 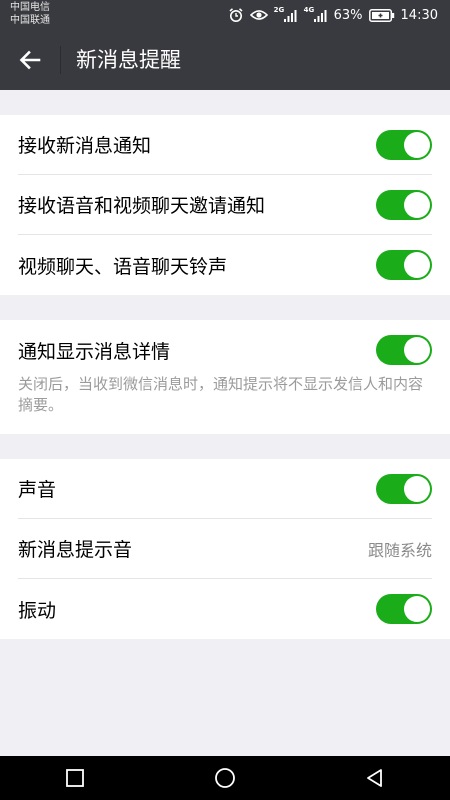 I want to click on eye-icon, so click(x=258, y=15).